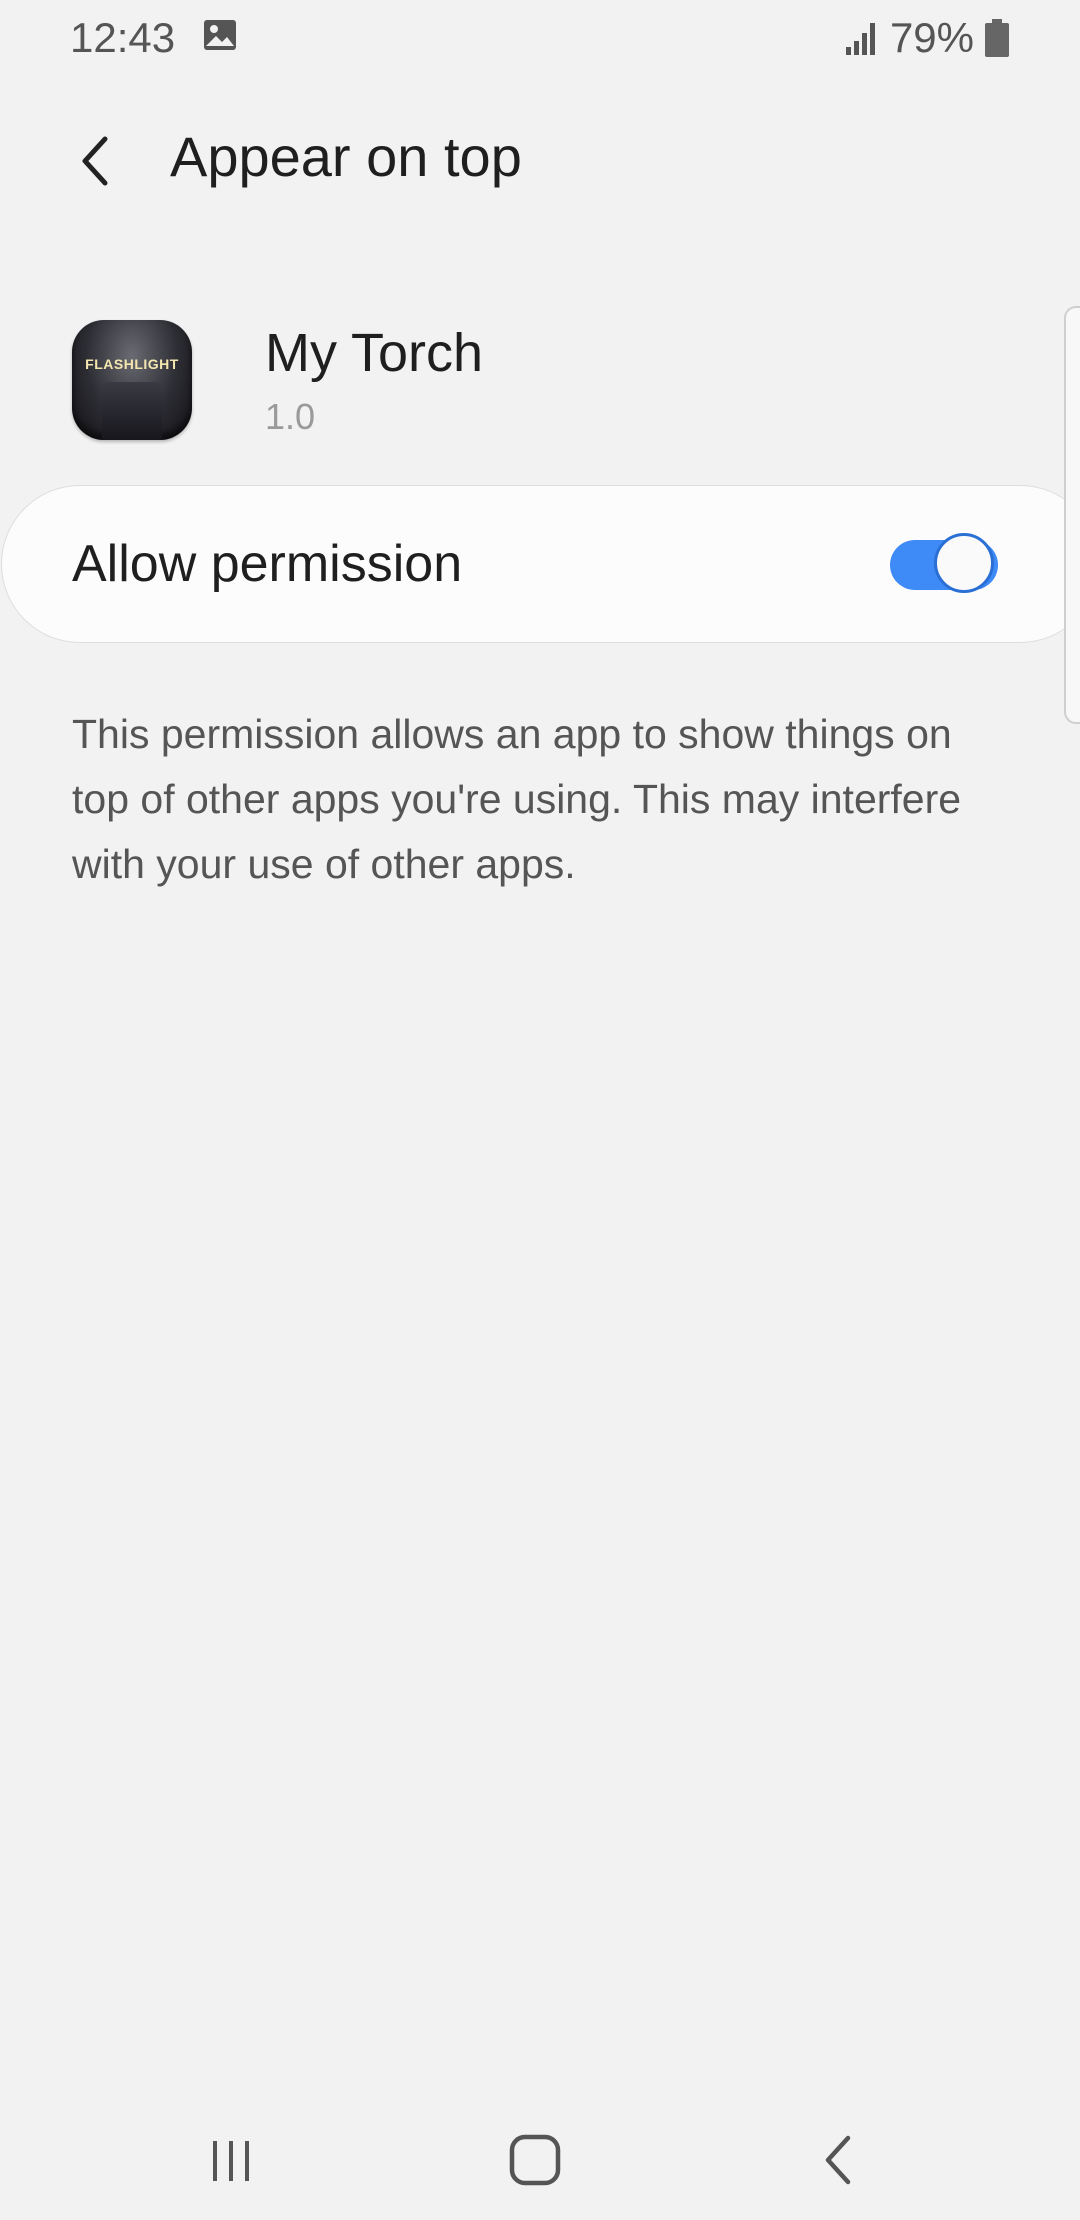 The height and width of the screenshot is (2220, 1080). Describe the element at coordinates (290, 416) in the screenshot. I see `app-version: 1.0` at that location.